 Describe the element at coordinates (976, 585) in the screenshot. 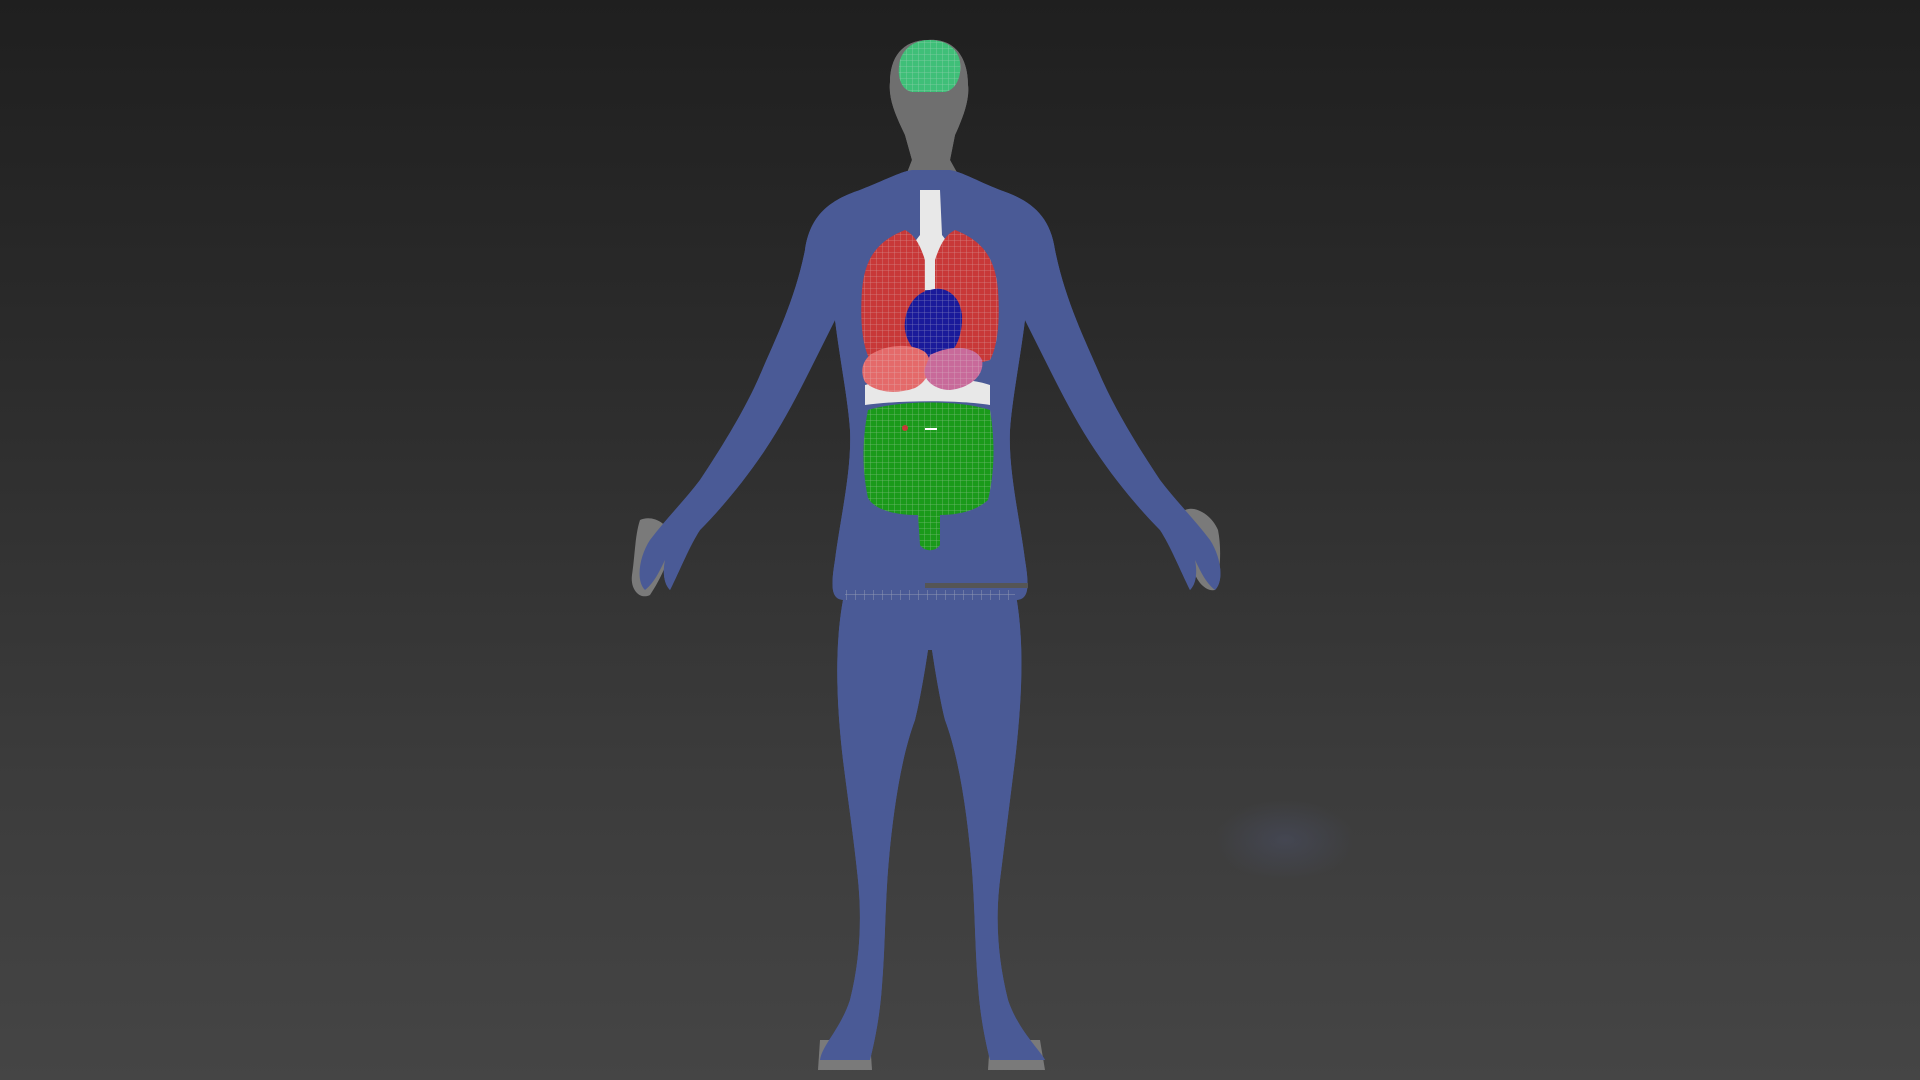

I see `pelvis-helper-bar` at that location.